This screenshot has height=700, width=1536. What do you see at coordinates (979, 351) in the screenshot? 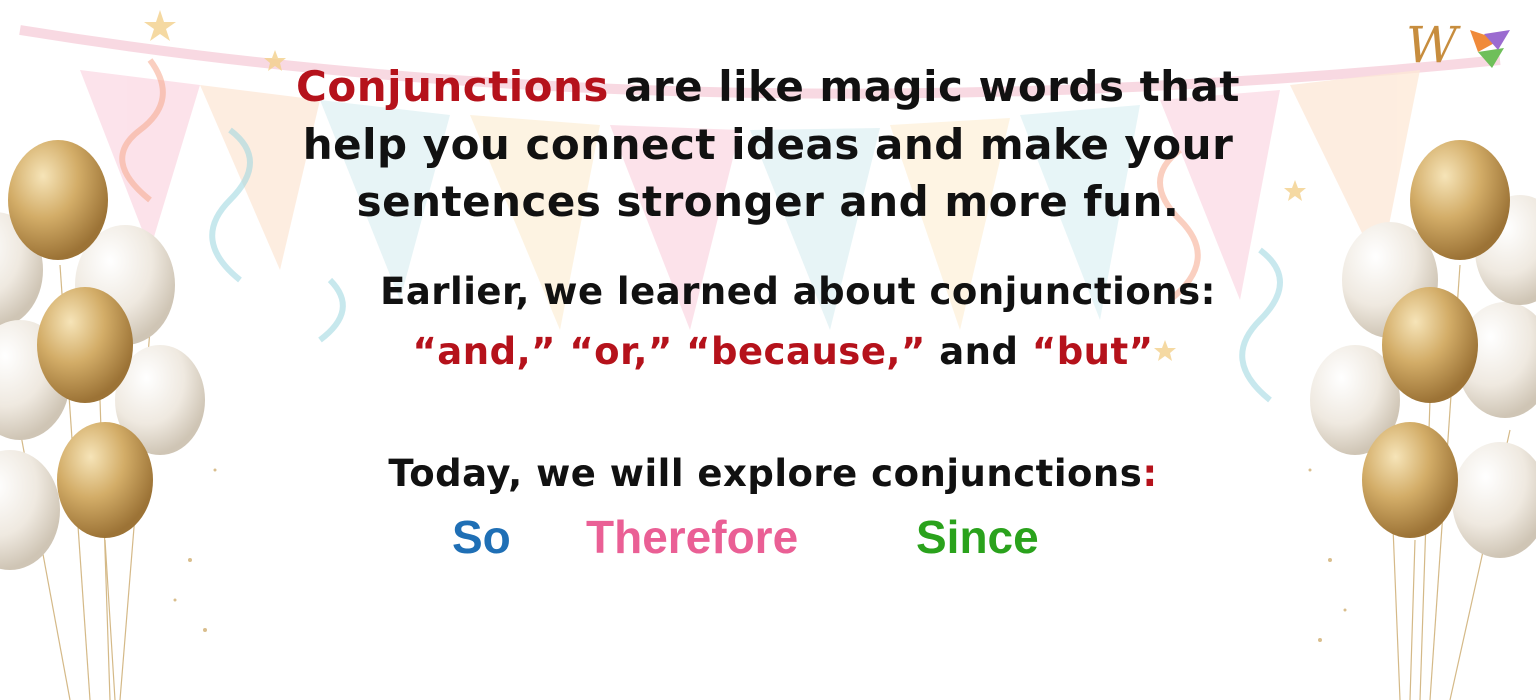
I see `word-joiner: and` at bounding box center [979, 351].